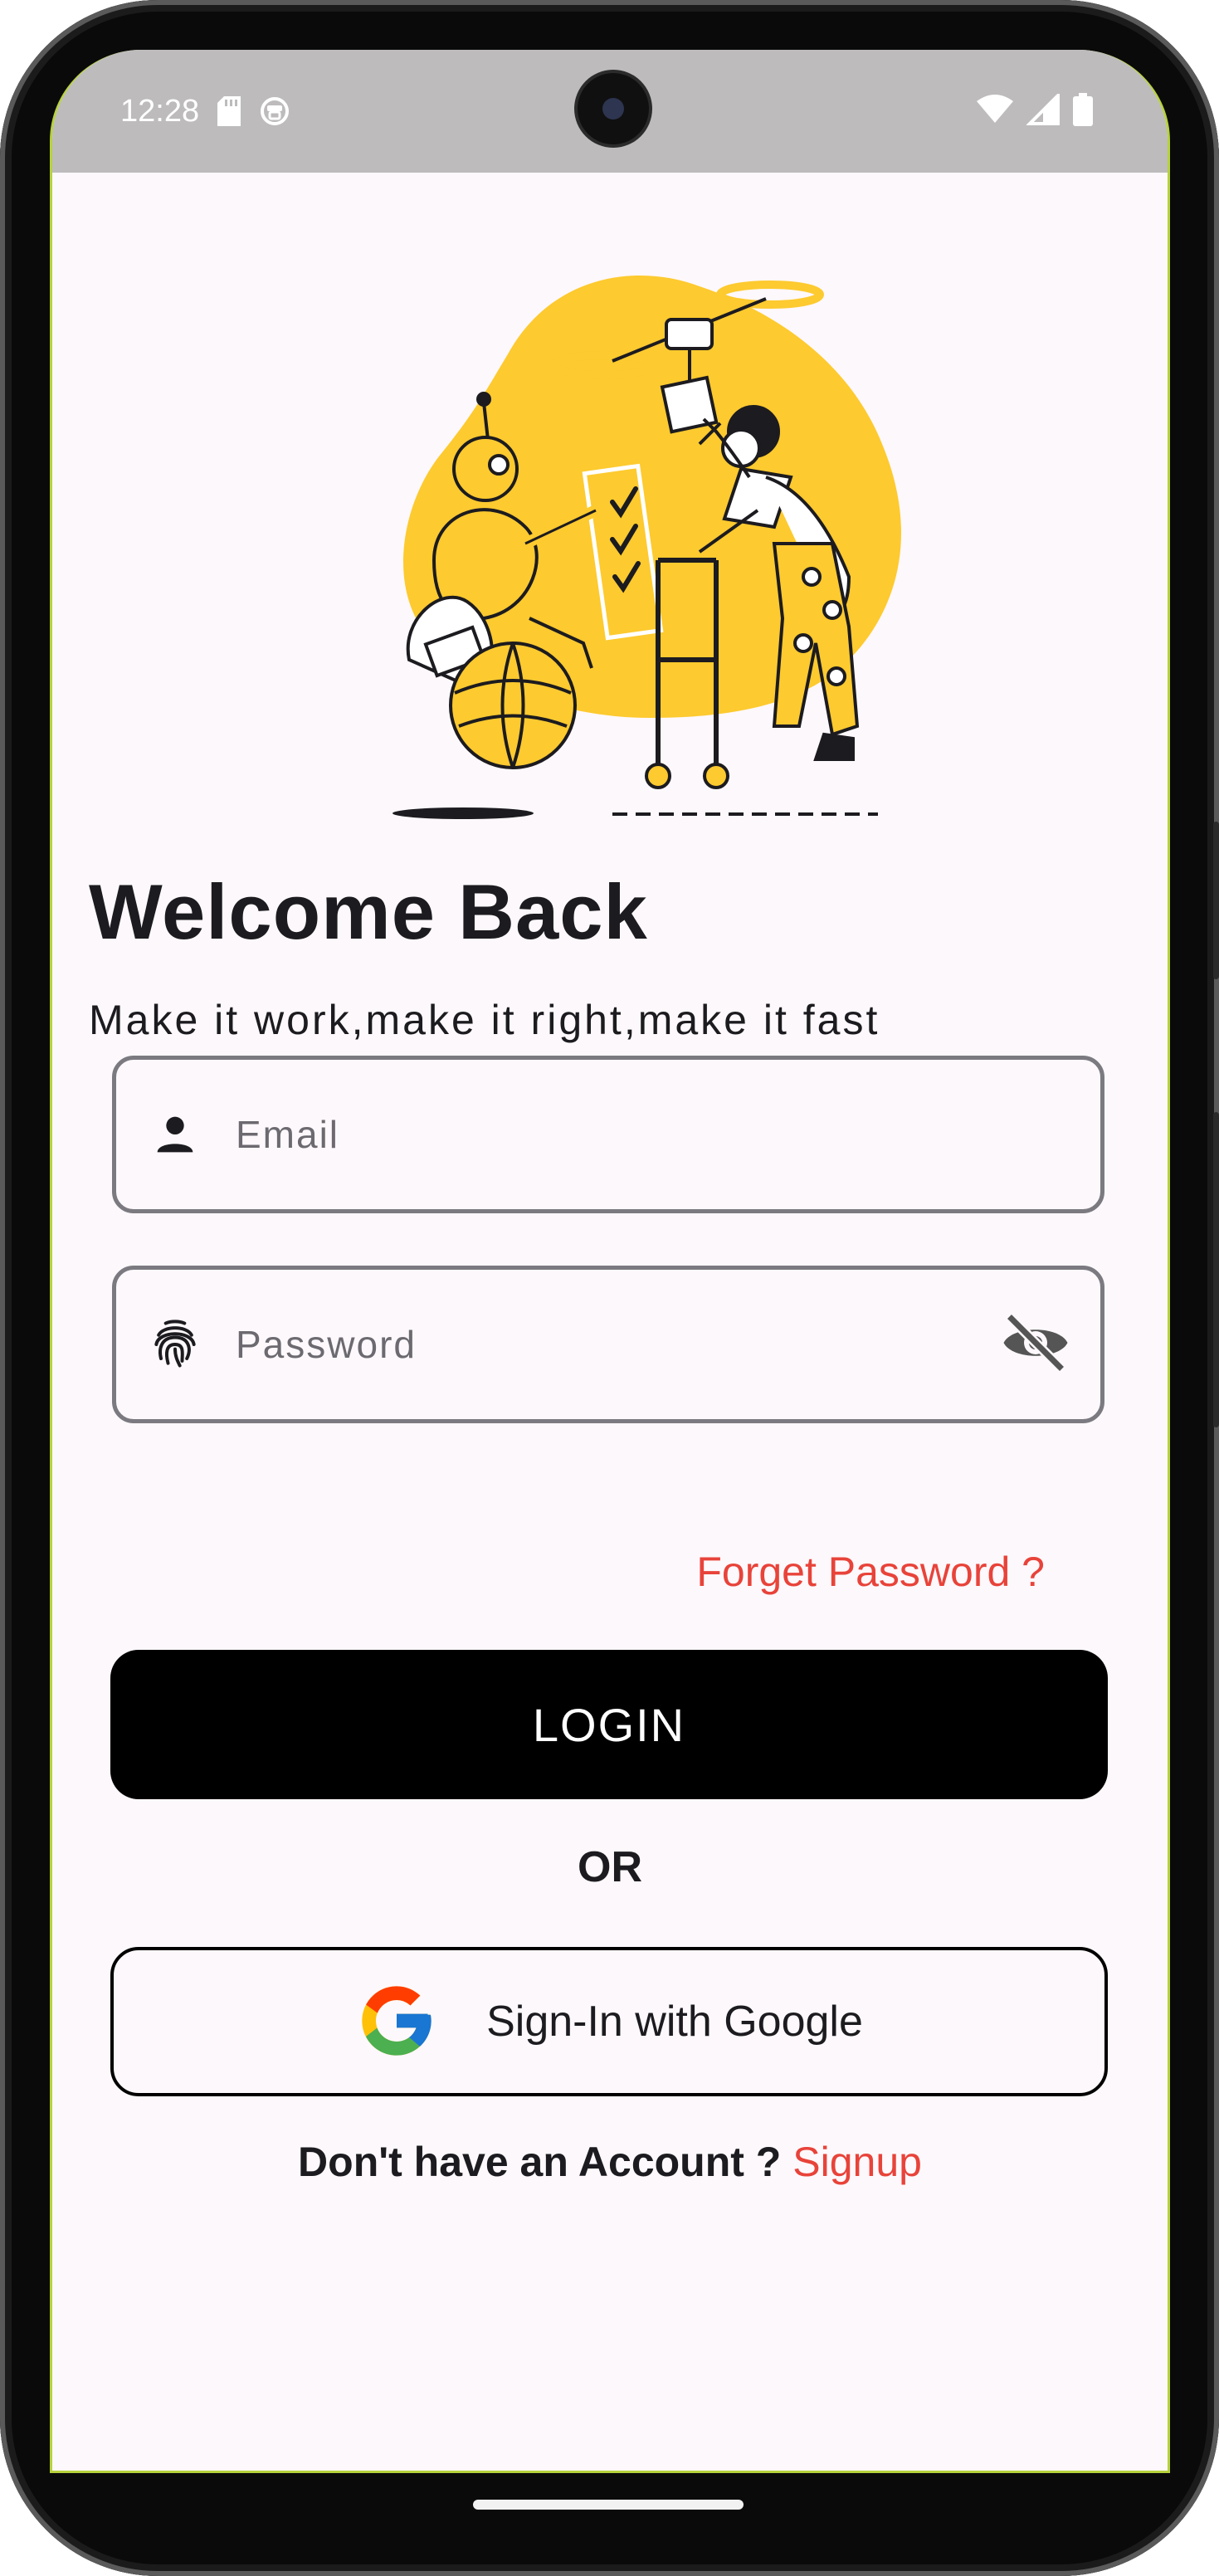 The height and width of the screenshot is (2576, 1219). I want to click on forget-password-link: Forget Password ?, so click(871, 1572).